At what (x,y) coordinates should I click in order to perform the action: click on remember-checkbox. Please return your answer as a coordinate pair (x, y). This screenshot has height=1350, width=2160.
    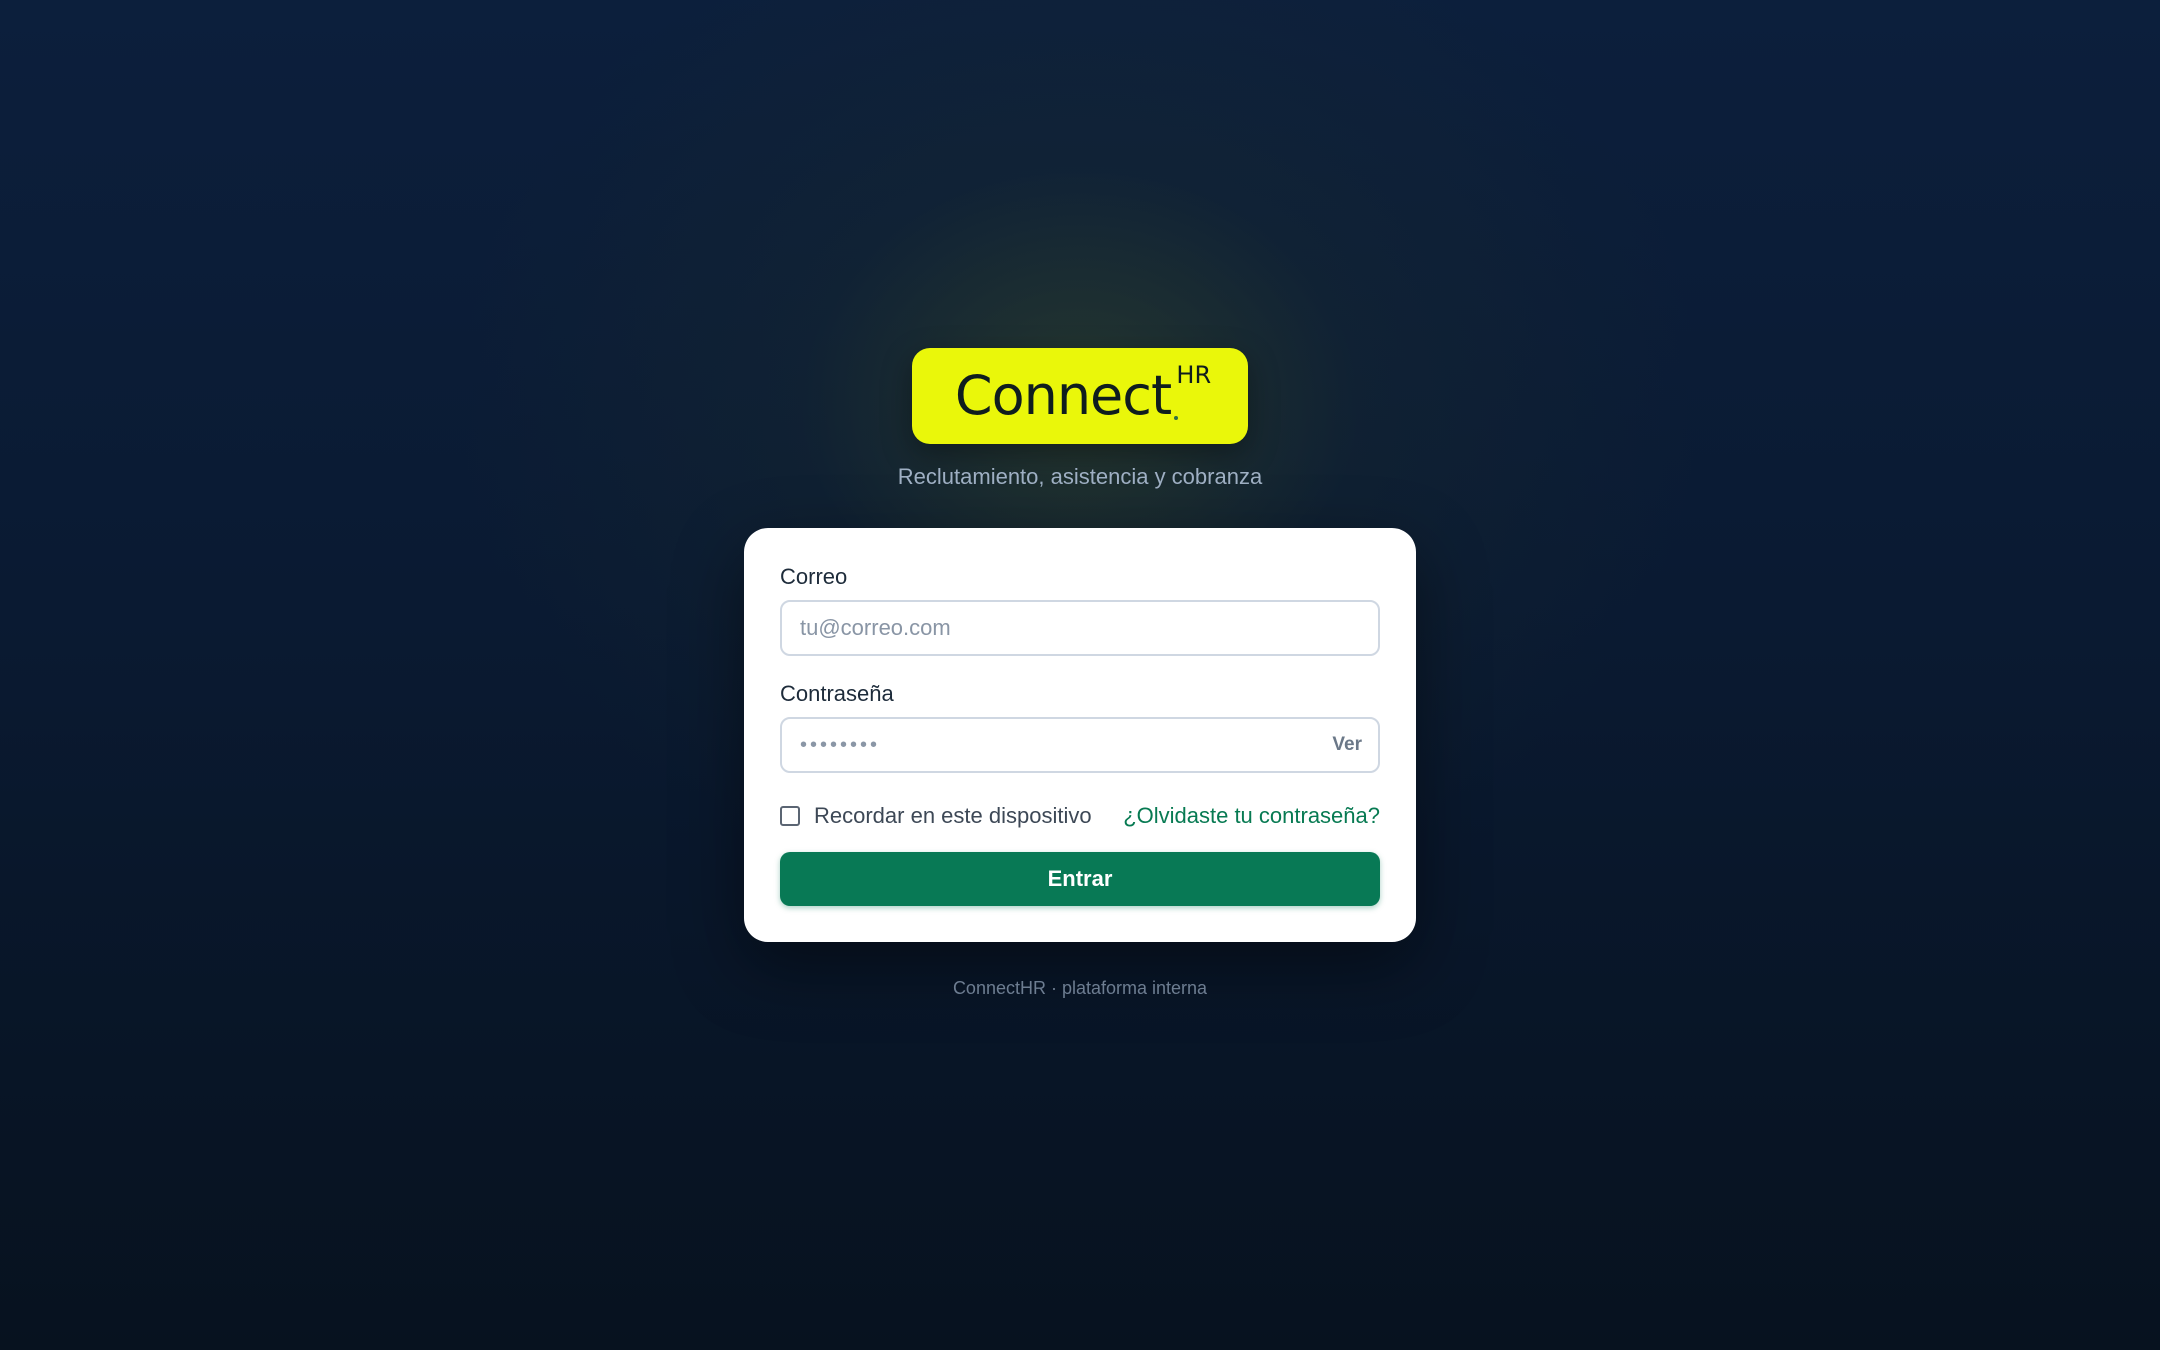
    Looking at the image, I should click on (790, 816).